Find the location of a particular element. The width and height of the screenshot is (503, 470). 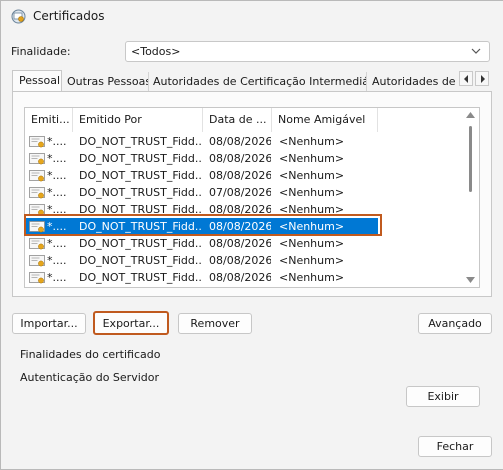

tab-scroll-right-button is located at coordinates (482, 78).